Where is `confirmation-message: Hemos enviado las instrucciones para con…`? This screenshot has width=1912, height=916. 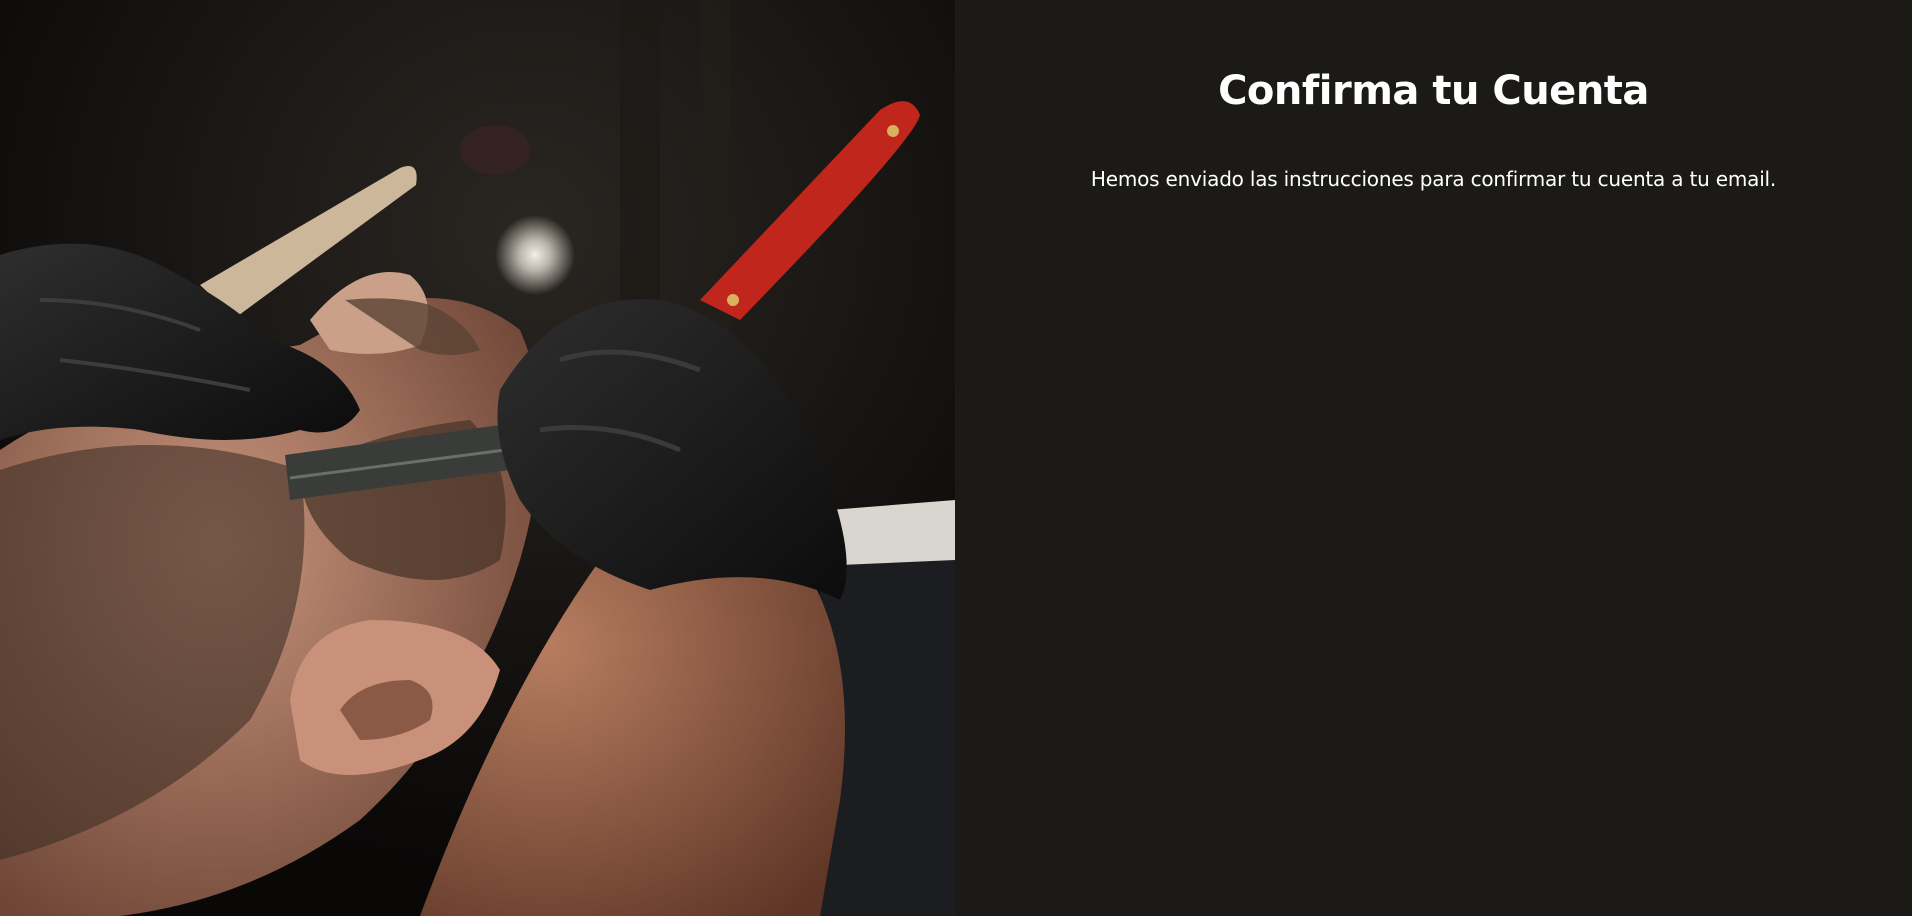
confirmation-message: Hemos enviado las instrucciones para con… is located at coordinates (1433, 179).